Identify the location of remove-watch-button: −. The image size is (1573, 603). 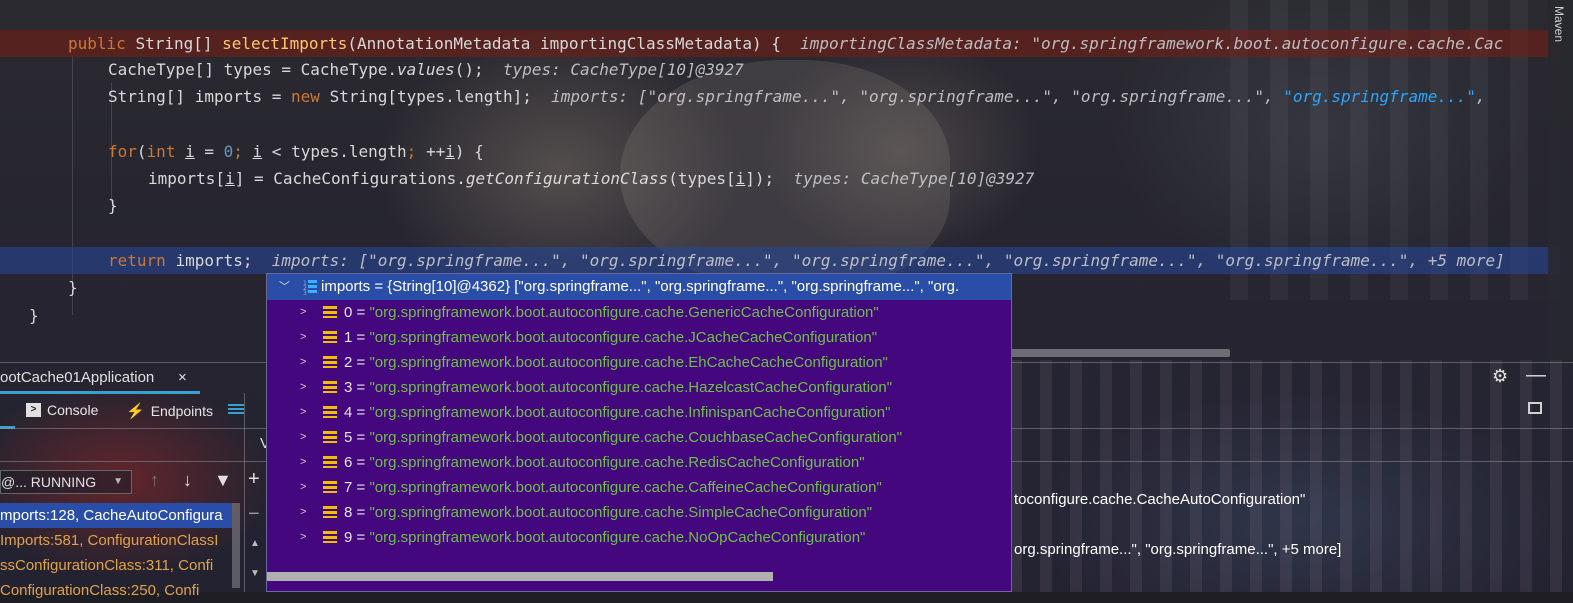
(254, 514).